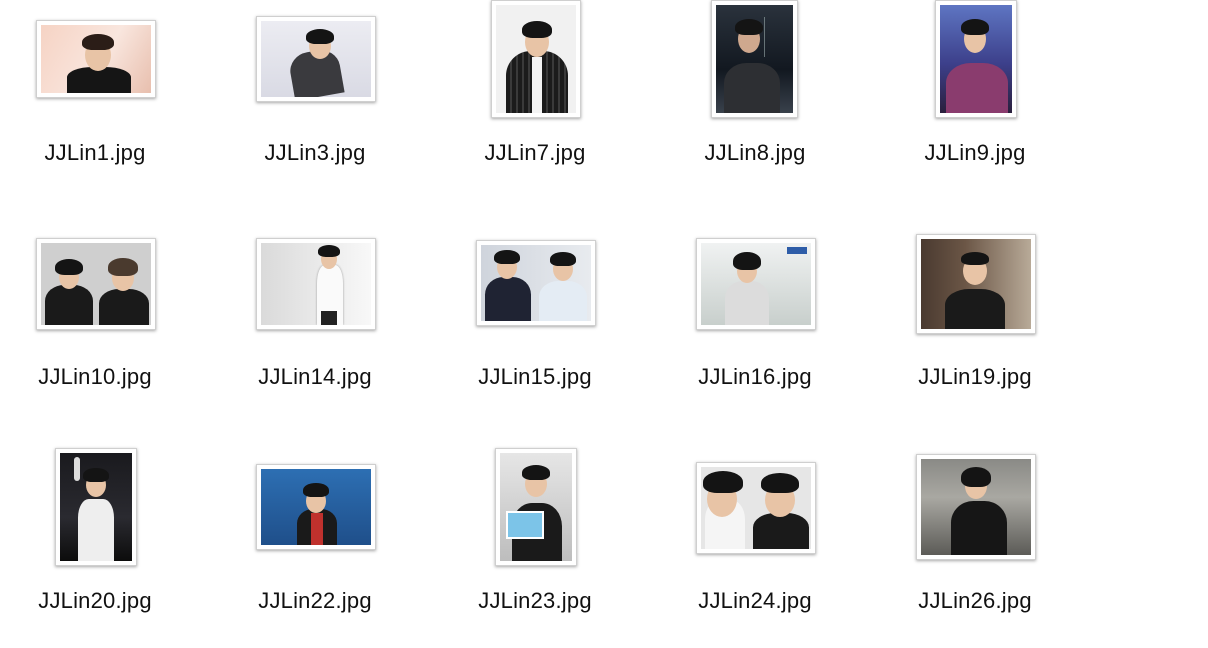  Describe the element at coordinates (755, 376) in the screenshot. I see `file-name: JJLin16.jpg` at that location.